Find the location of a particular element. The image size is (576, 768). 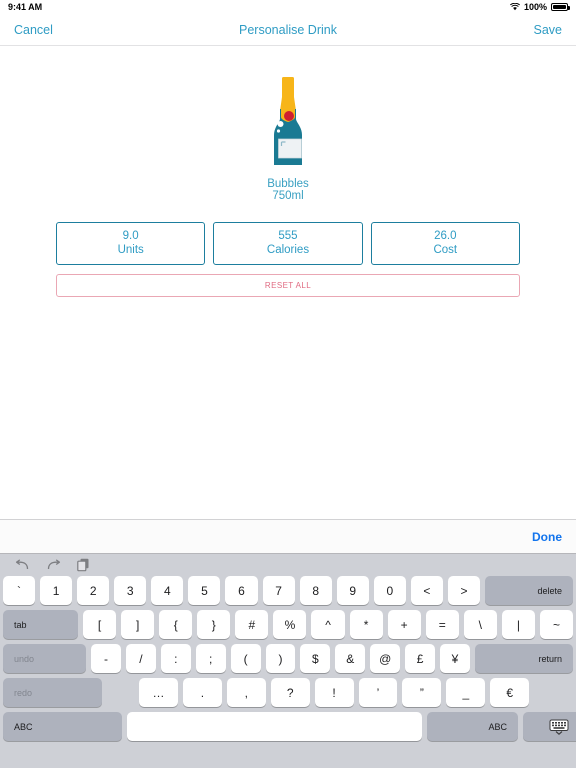

stats-row: 9.0 Units 555 Calories 26.0 Cost is located at coordinates (288, 243).